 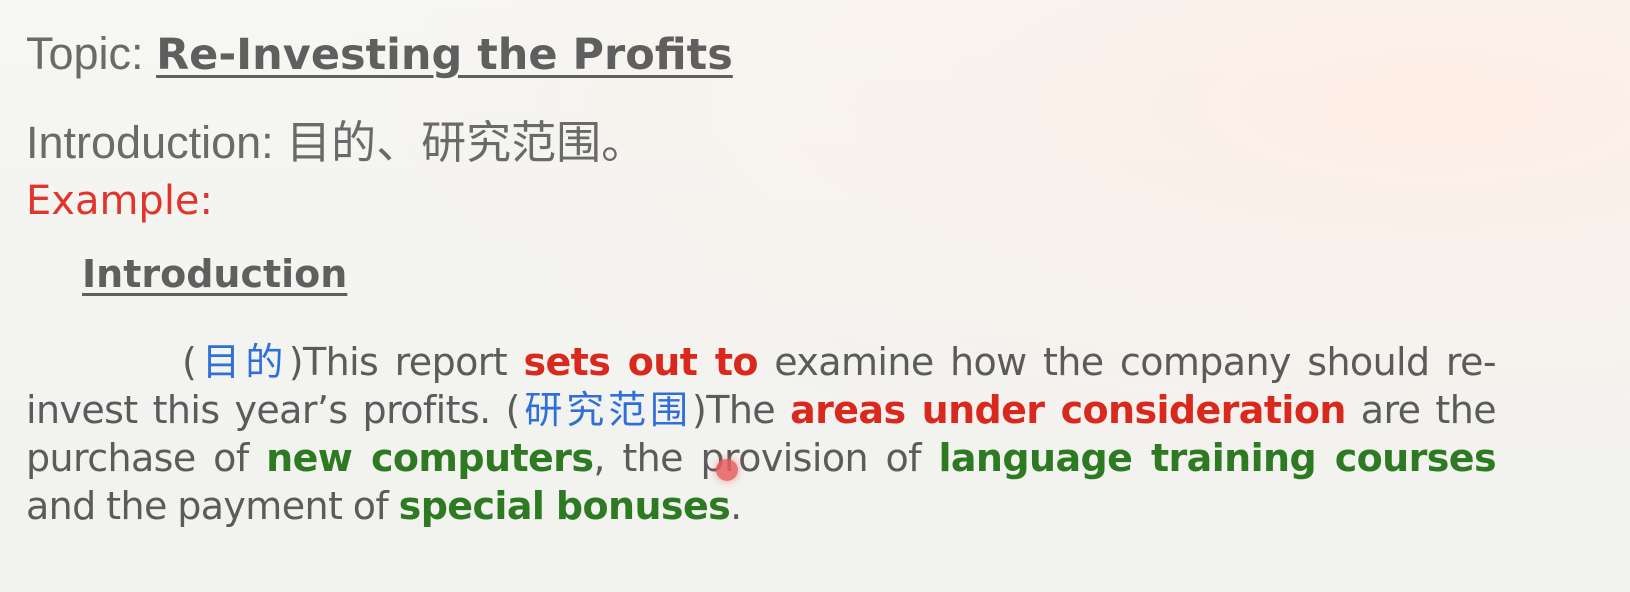 What do you see at coordinates (120, 201) in the screenshot?
I see `example-label: Example:` at bounding box center [120, 201].